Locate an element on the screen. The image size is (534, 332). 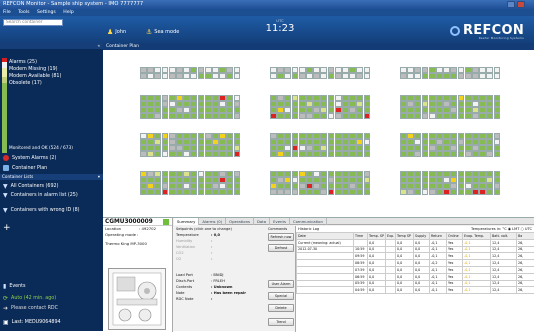
column-header: Temp SP is located at coordinates (405, 236).